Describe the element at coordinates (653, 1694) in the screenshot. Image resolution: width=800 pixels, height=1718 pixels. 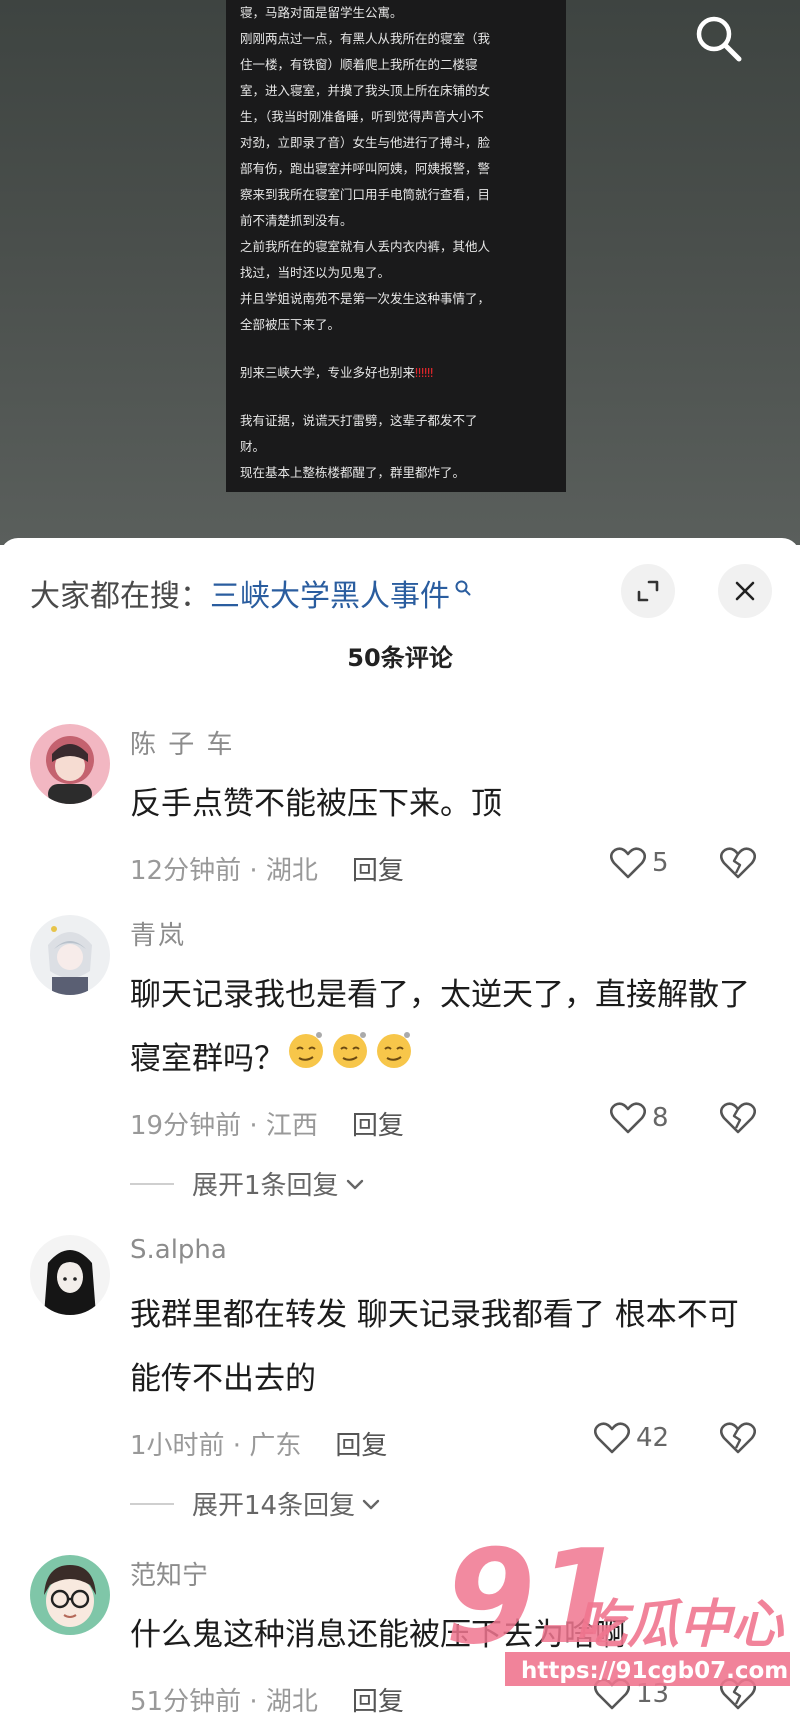
I see `like-count: 13` at that location.